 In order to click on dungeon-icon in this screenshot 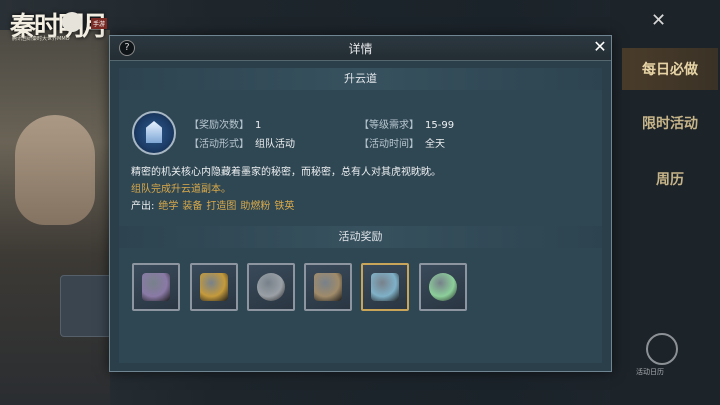, I will do `click(154, 133)`.